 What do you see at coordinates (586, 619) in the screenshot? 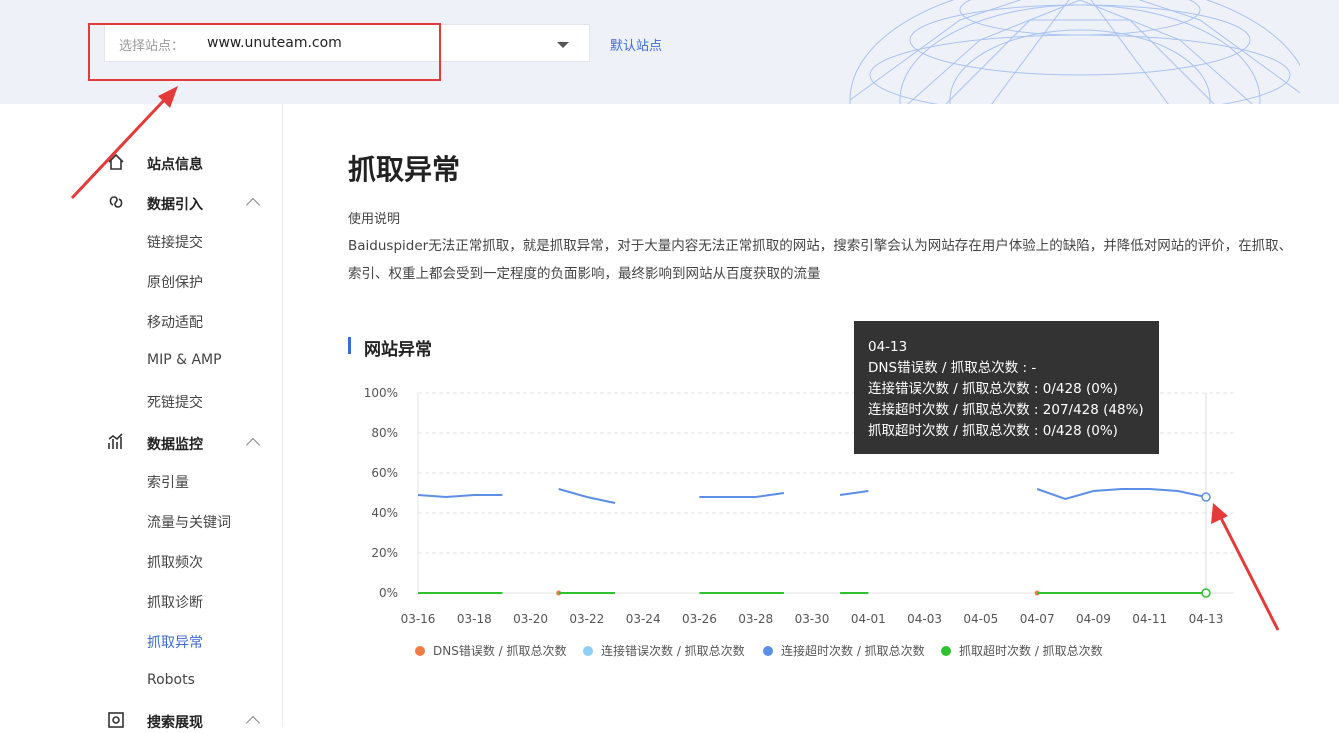
I see `x-tick-label: 03-22` at bounding box center [586, 619].